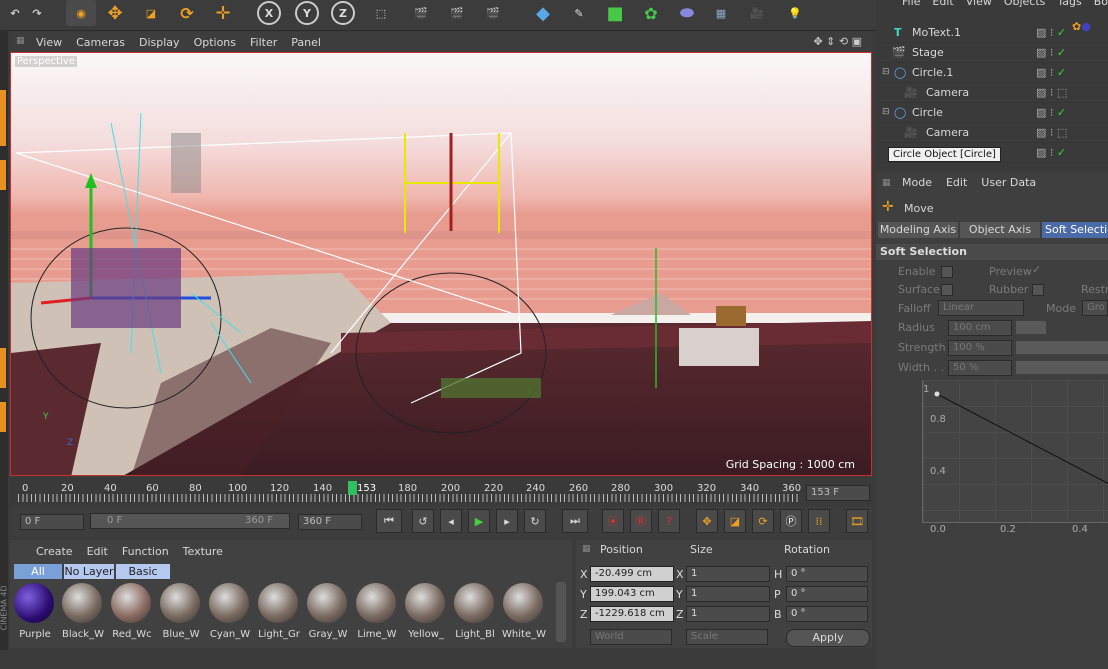  I want to click on spline-pen-icon: ✎, so click(579, 13).